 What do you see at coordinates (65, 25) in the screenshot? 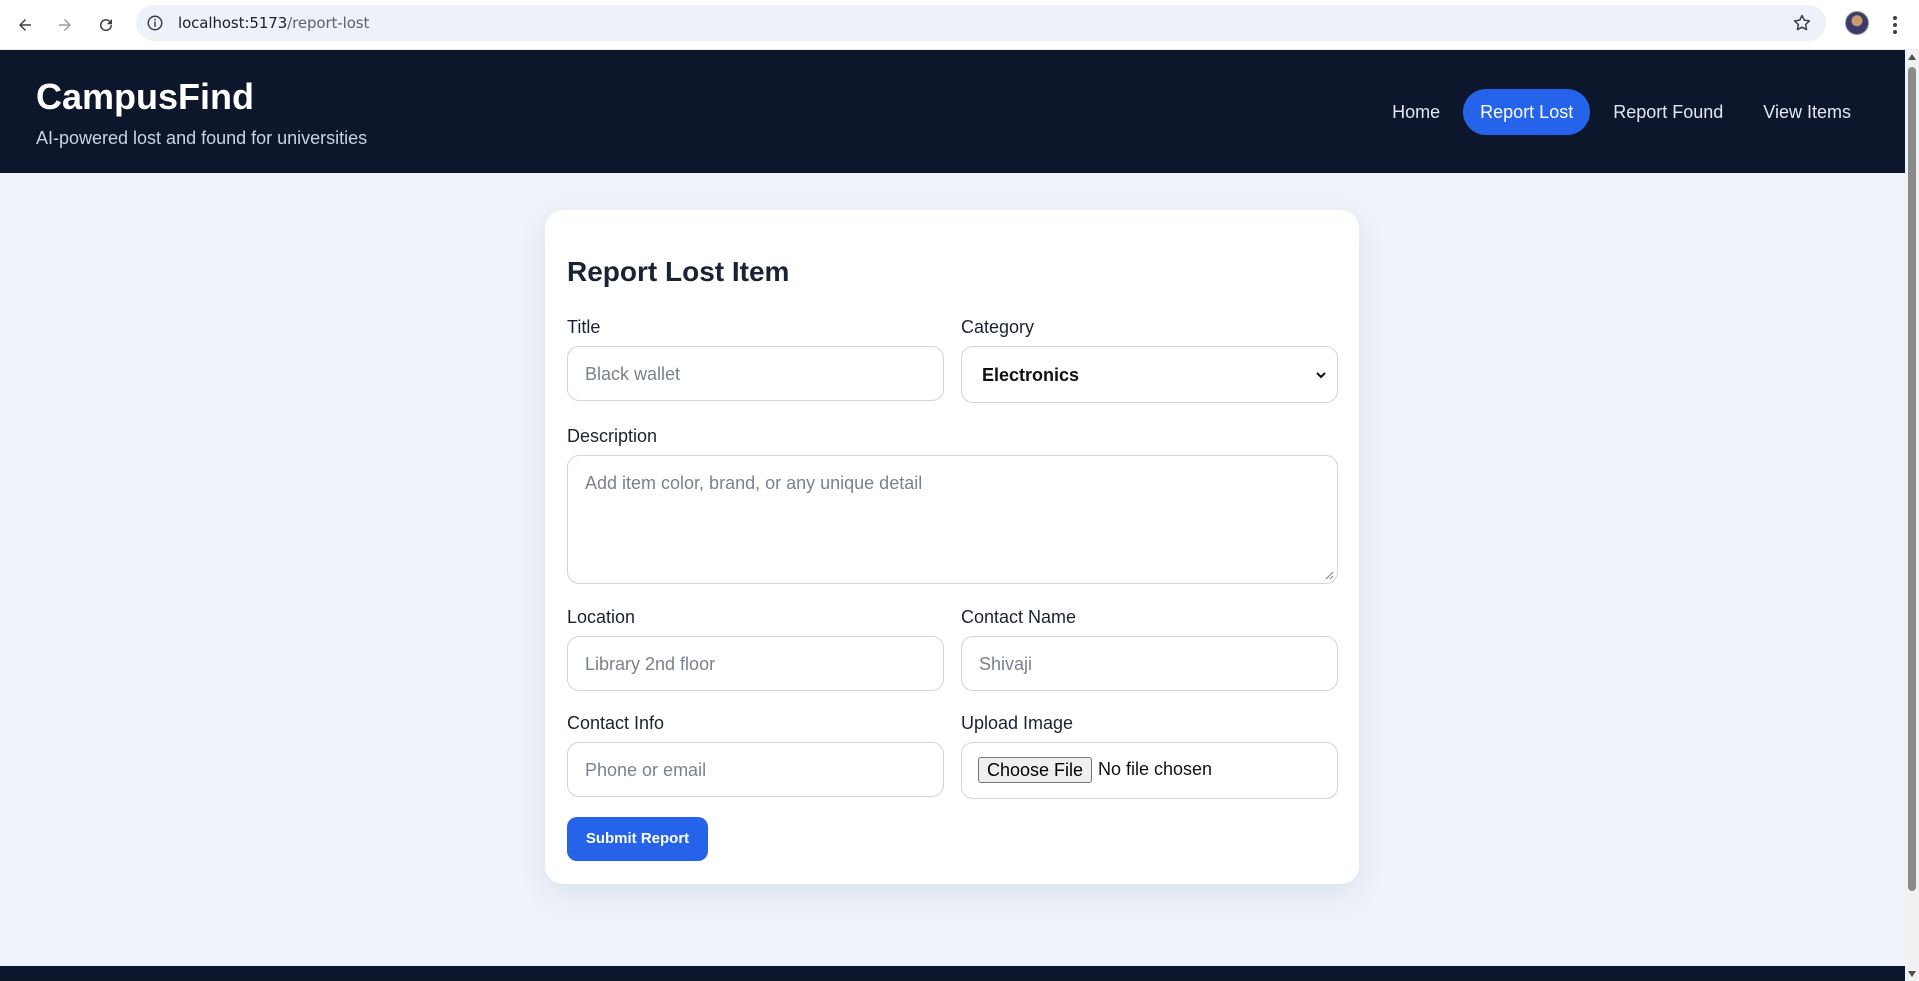
I see `forward-icon` at bounding box center [65, 25].